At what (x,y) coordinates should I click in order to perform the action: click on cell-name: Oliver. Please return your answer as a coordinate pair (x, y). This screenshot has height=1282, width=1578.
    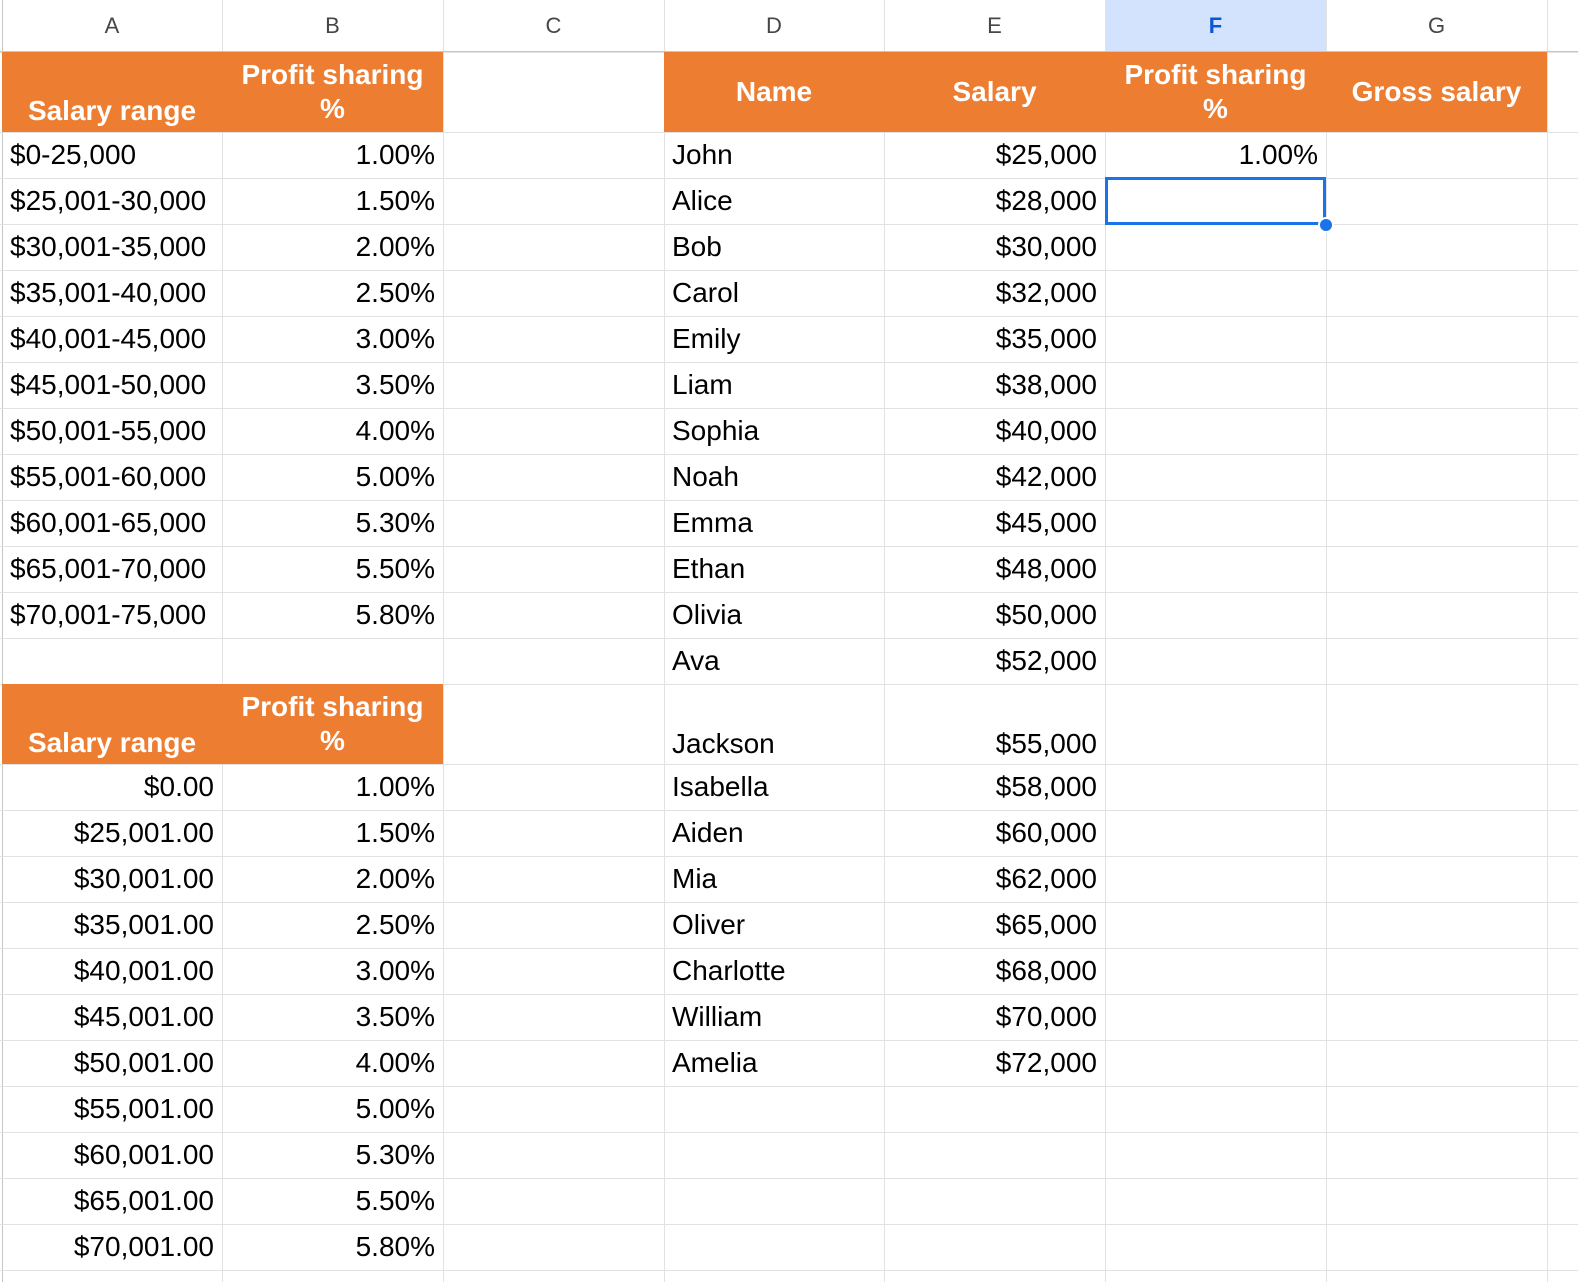
    Looking at the image, I should click on (774, 925).